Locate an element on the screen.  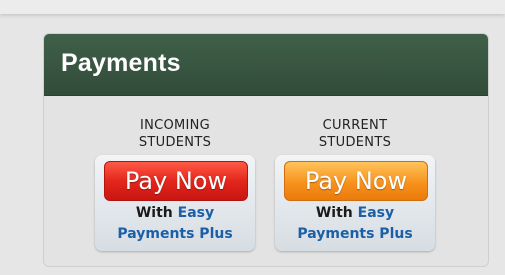
group-label-line: CURRENT is located at coordinates (355, 125).